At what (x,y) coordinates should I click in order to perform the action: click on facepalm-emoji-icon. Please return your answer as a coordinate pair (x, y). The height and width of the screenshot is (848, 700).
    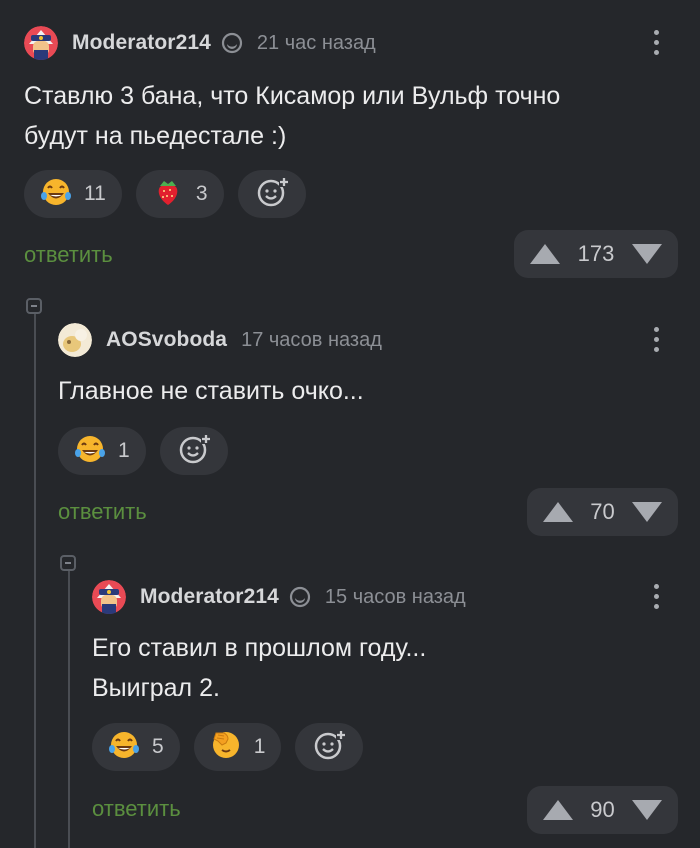
    Looking at the image, I should click on (226, 747).